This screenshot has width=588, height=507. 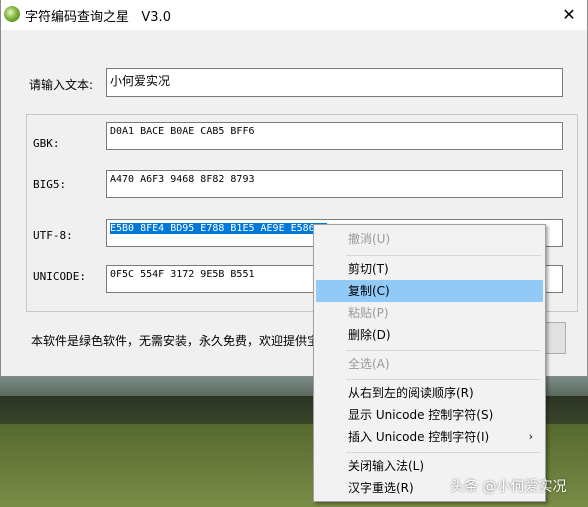 What do you see at coordinates (59, 276) in the screenshot?
I see `unicode-label: UNICODE:` at bounding box center [59, 276].